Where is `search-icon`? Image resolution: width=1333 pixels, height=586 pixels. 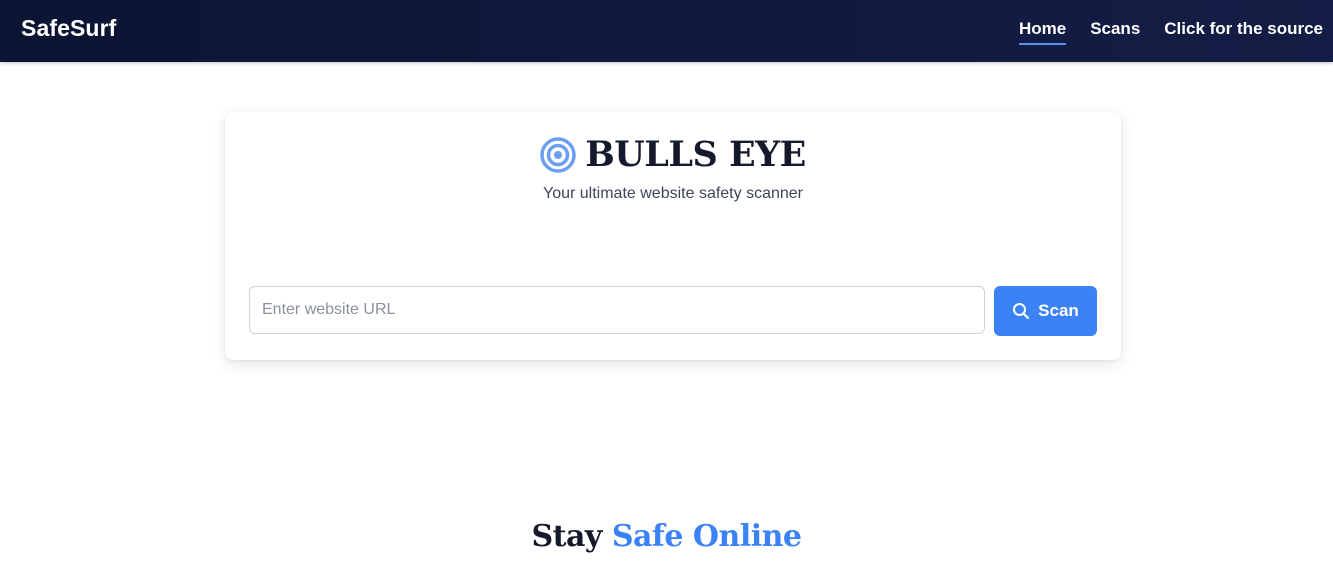
search-icon is located at coordinates (1021, 311).